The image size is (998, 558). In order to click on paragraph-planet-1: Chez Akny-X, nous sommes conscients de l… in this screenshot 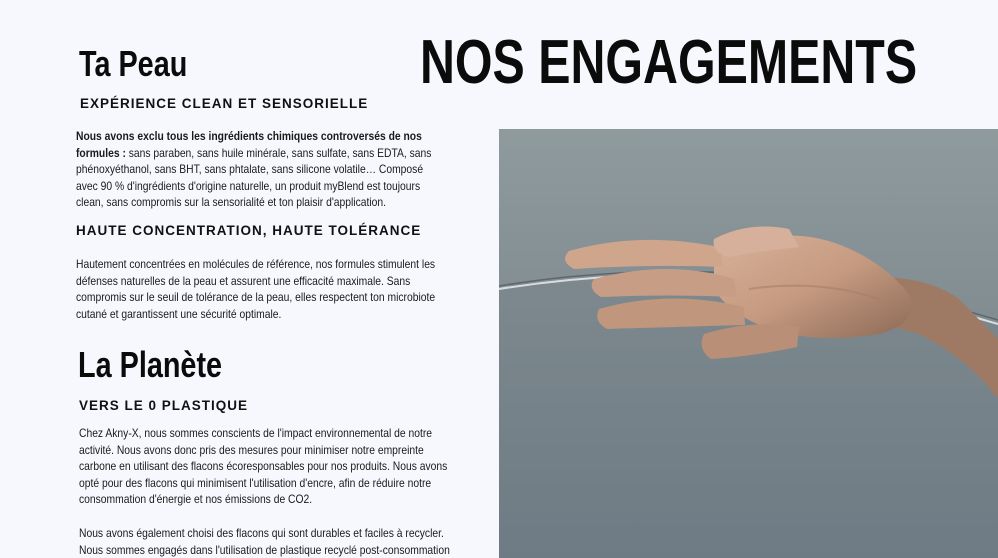, I will do `click(263, 466)`.